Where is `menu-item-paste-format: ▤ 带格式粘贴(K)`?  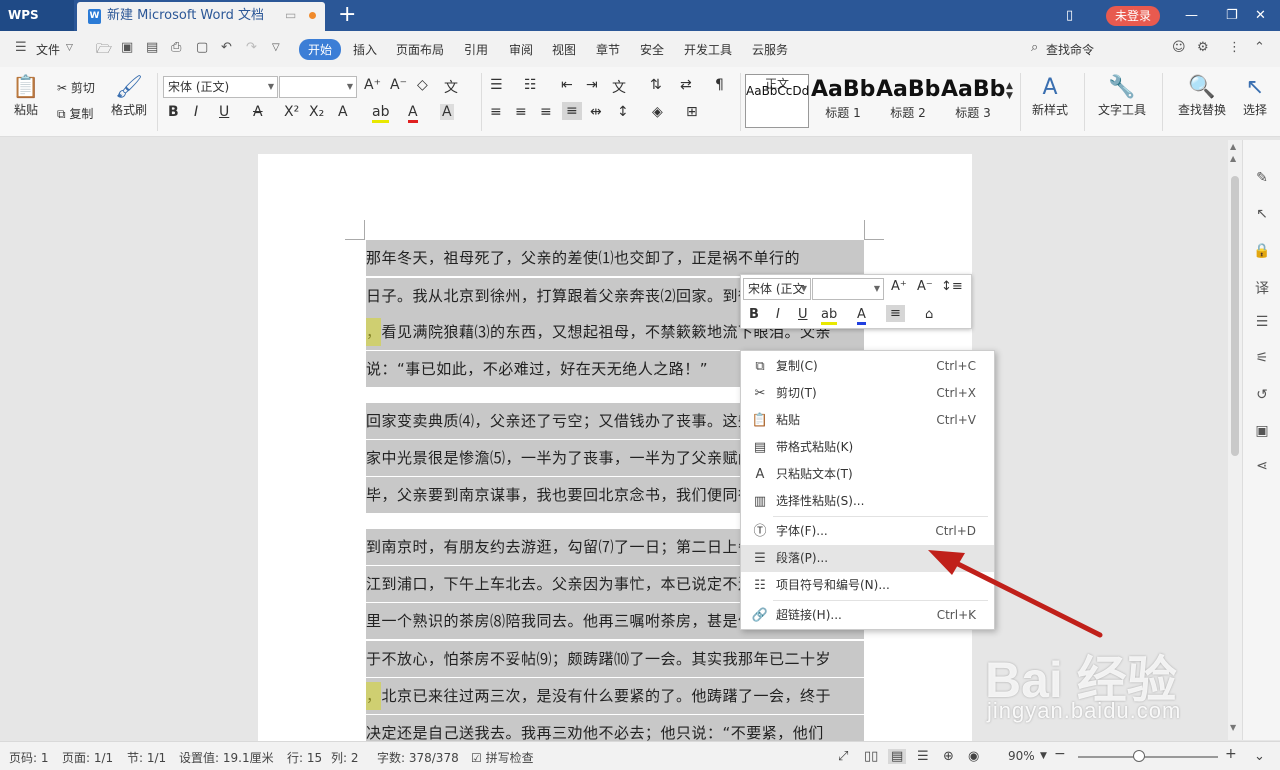 menu-item-paste-format: ▤ 带格式粘贴(K) is located at coordinates (867, 447).